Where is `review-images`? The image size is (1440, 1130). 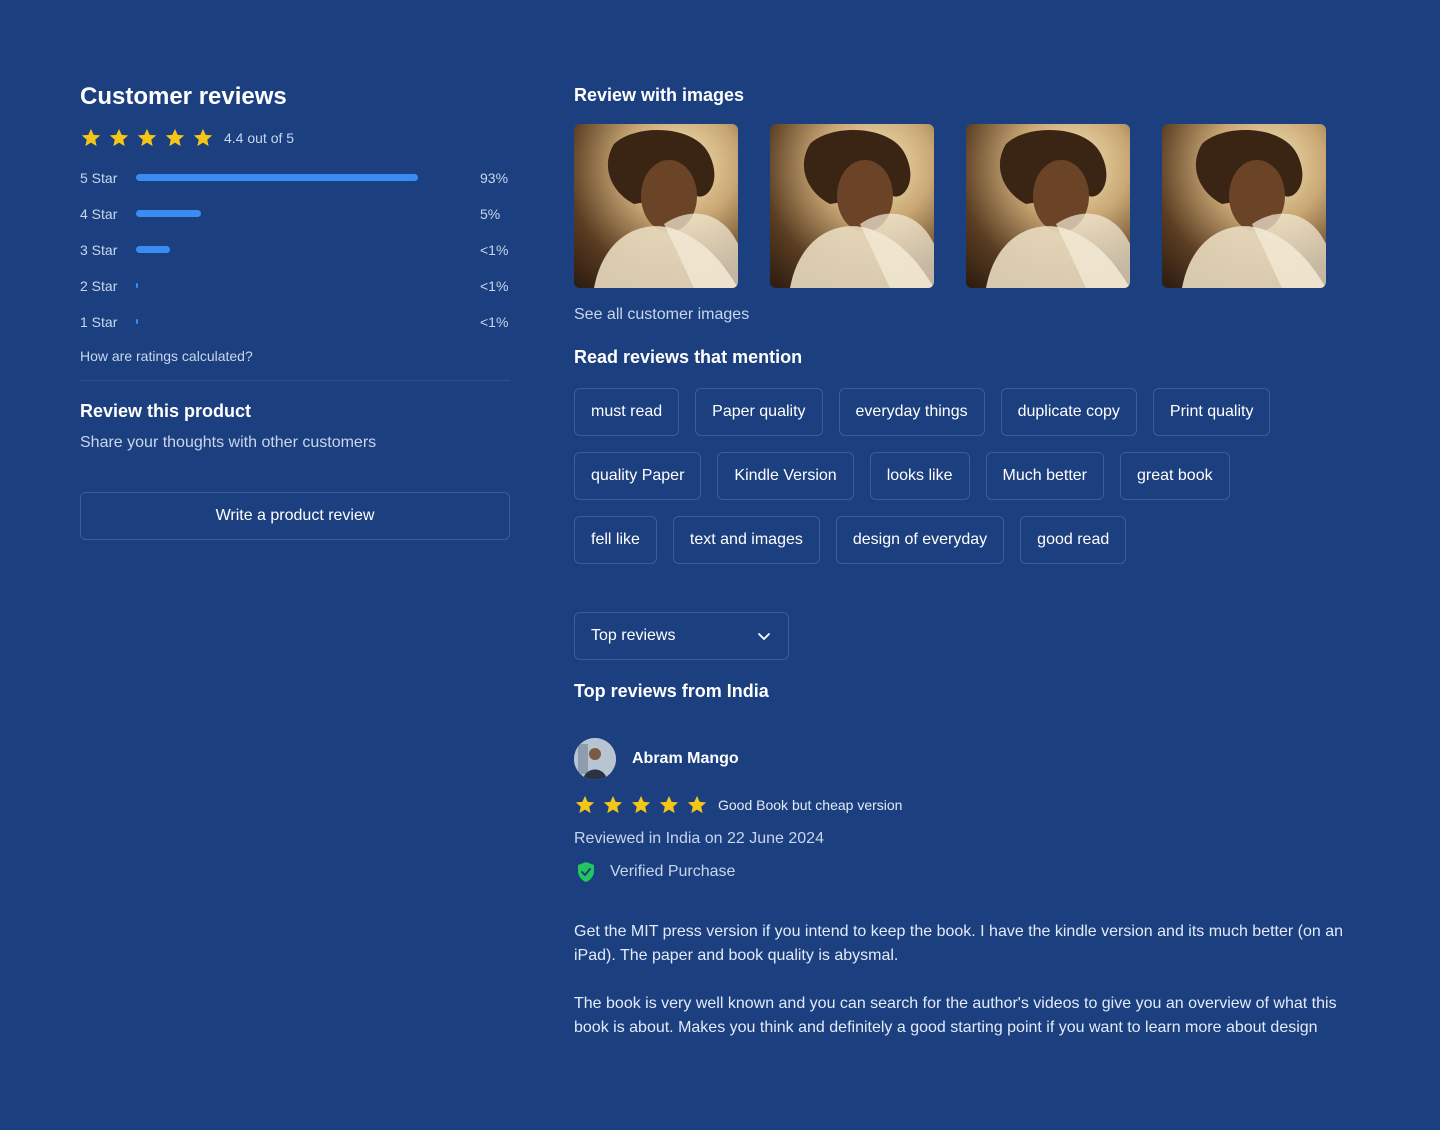
review-images is located at coordinates (969, 206).